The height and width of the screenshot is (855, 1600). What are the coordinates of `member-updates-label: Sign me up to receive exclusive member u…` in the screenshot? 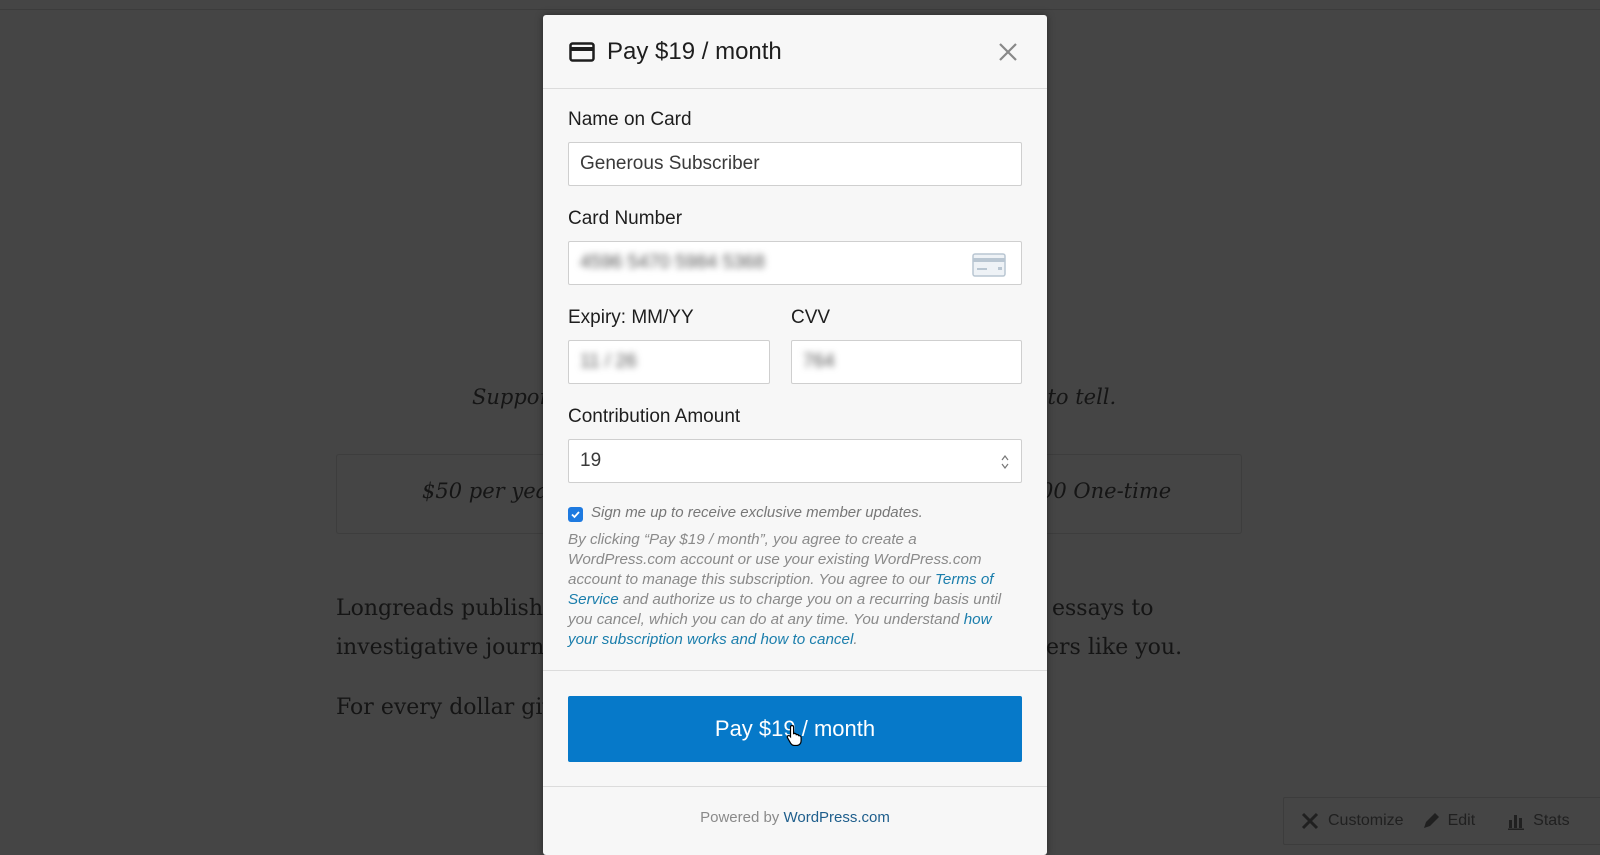 It's located at (757, 512).